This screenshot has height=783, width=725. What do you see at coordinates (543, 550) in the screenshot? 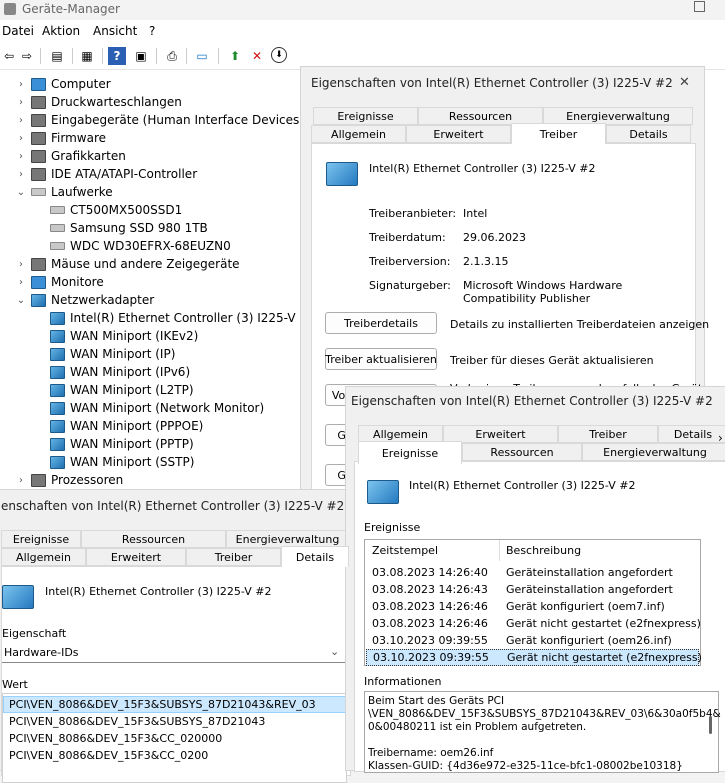
I see `column-header-description: Beschreibung` at bounding box center [543, 550].